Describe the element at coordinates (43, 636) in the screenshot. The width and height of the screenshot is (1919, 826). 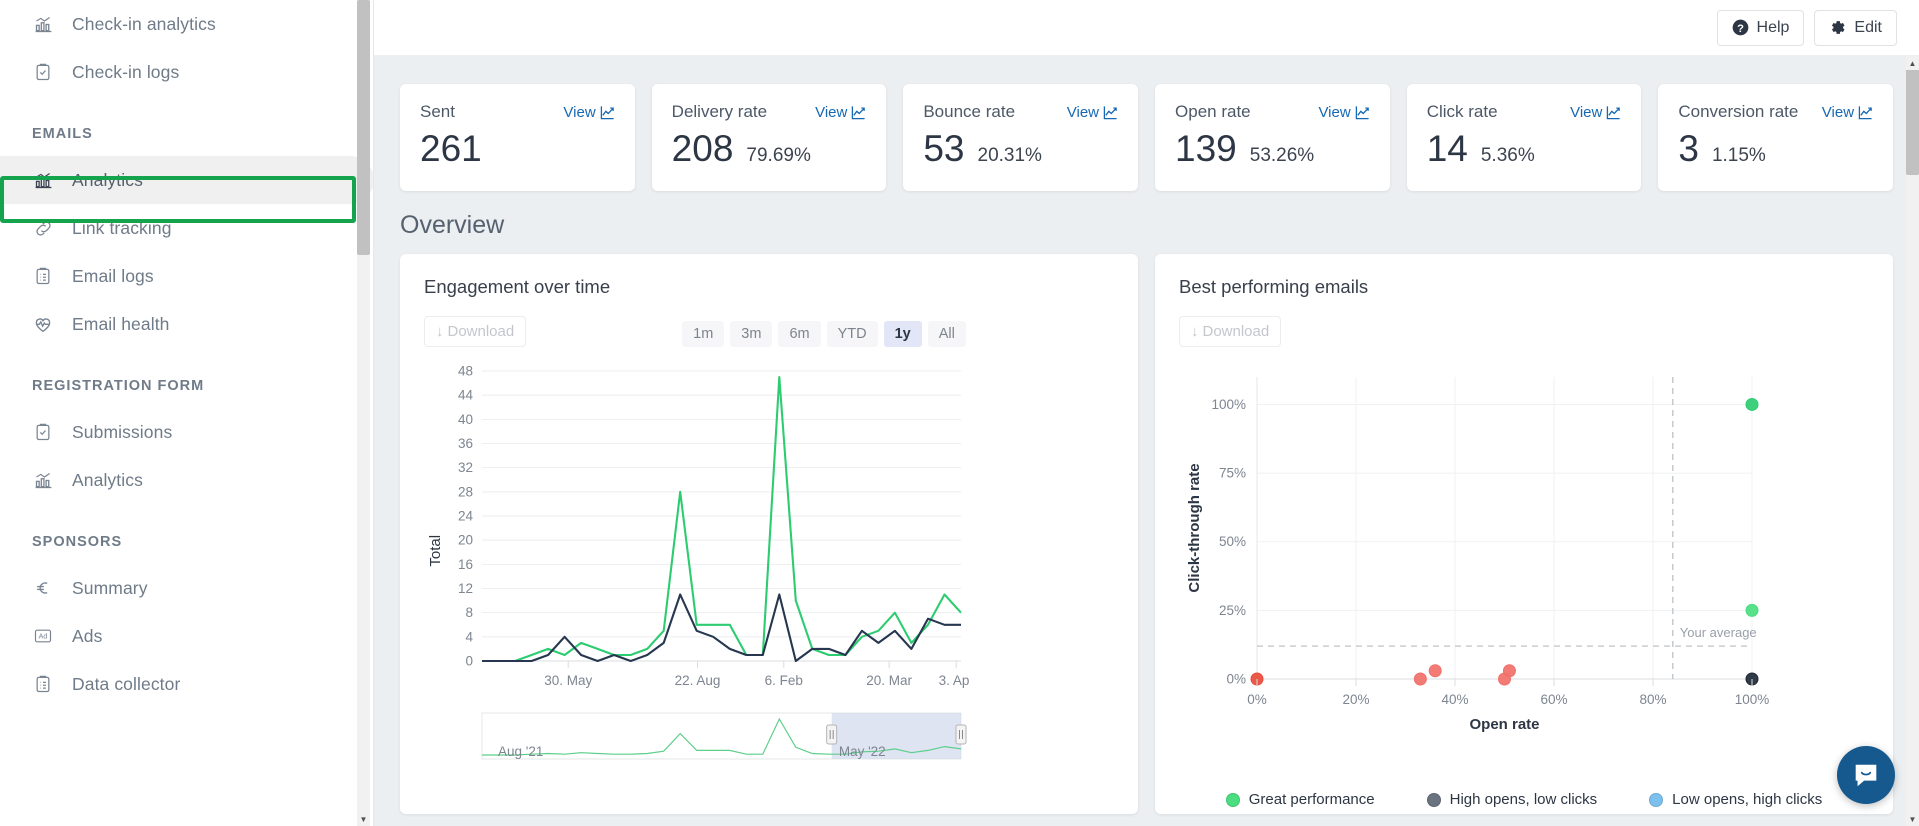
I see `ad-icon: Ad` at that location.